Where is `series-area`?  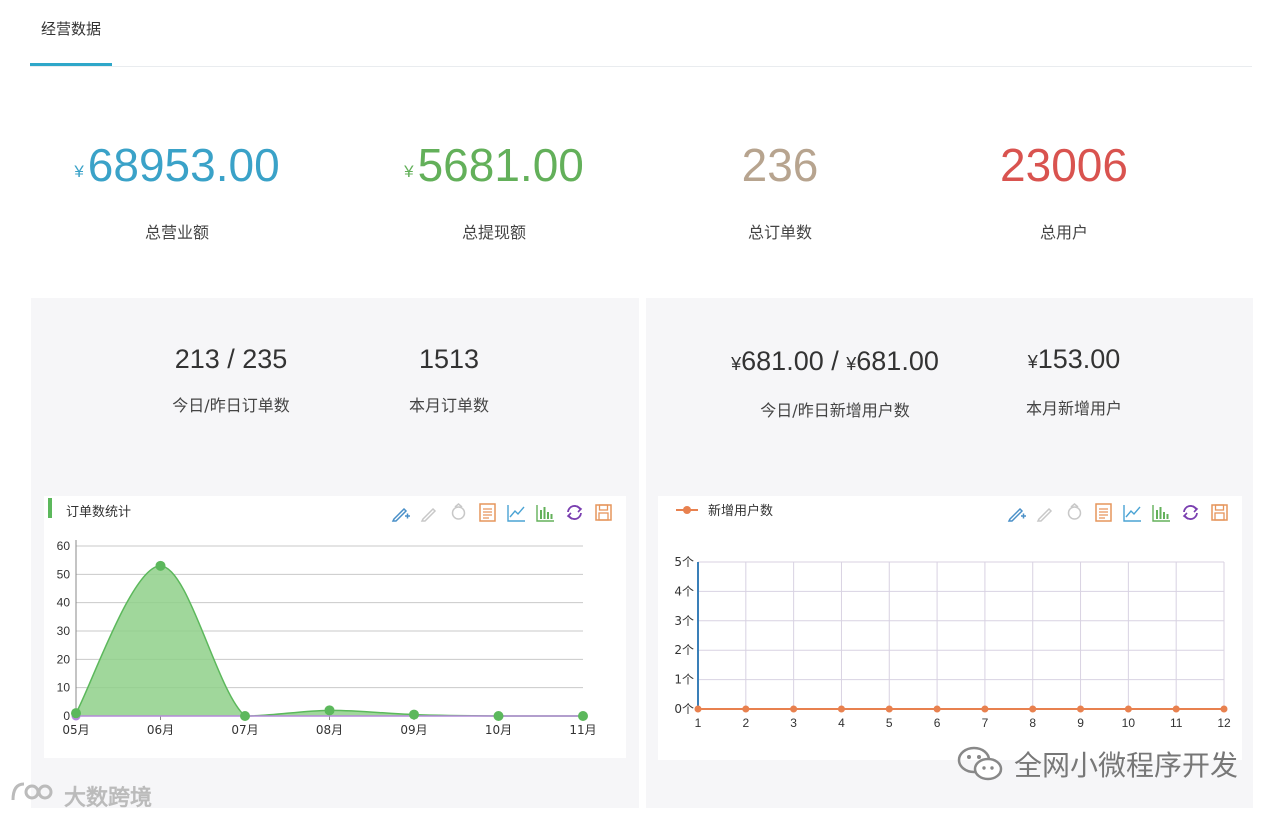 series-area is located at coordinates (329, 640).